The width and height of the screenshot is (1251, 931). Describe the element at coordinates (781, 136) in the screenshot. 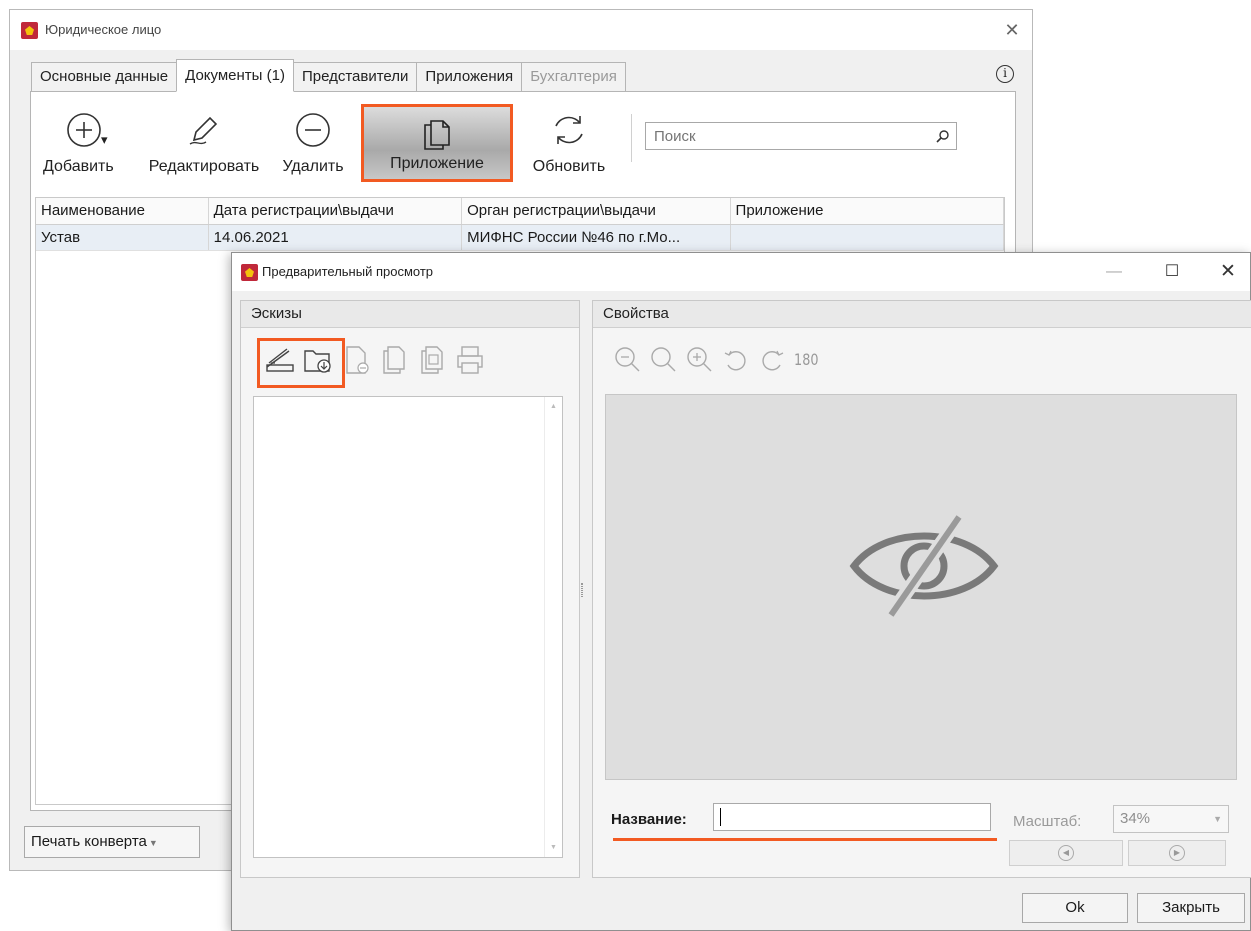

I see `search-input` at that location.